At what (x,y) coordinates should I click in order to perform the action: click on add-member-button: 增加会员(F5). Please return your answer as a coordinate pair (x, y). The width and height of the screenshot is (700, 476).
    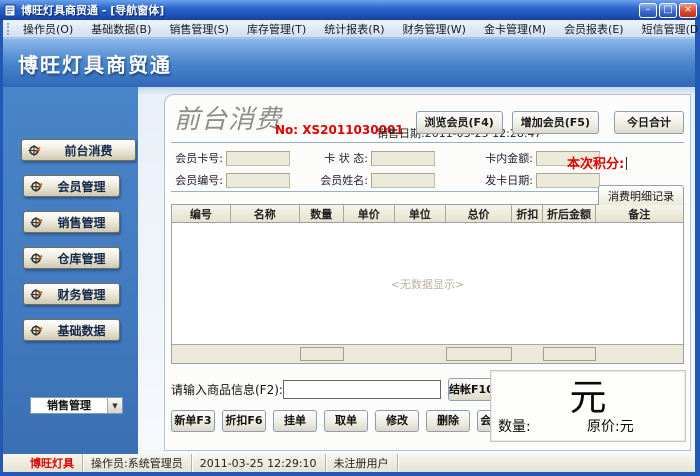
    Looking at the image, I should click on (555, 122).